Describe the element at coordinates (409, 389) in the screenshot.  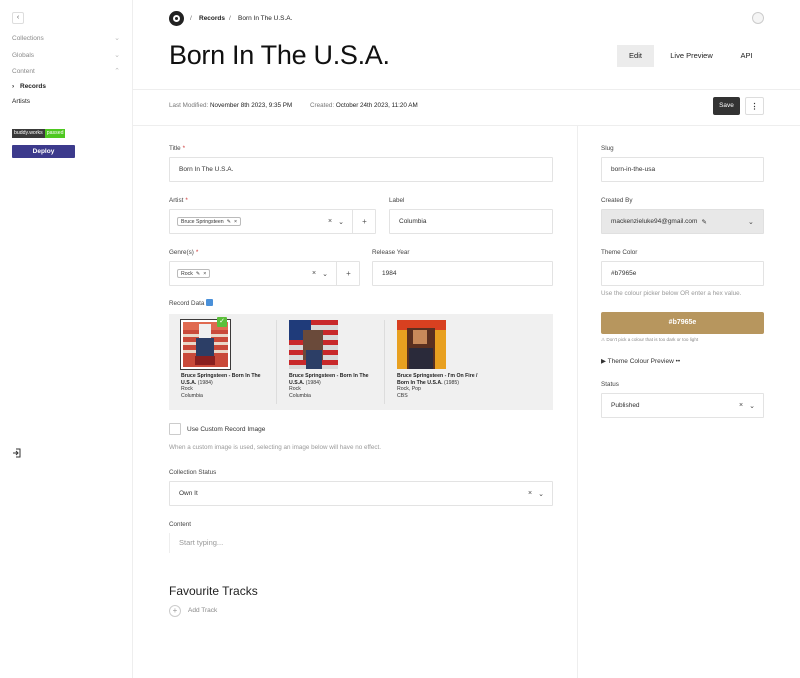
I see `record-genre: Rock, Pop` at that location.